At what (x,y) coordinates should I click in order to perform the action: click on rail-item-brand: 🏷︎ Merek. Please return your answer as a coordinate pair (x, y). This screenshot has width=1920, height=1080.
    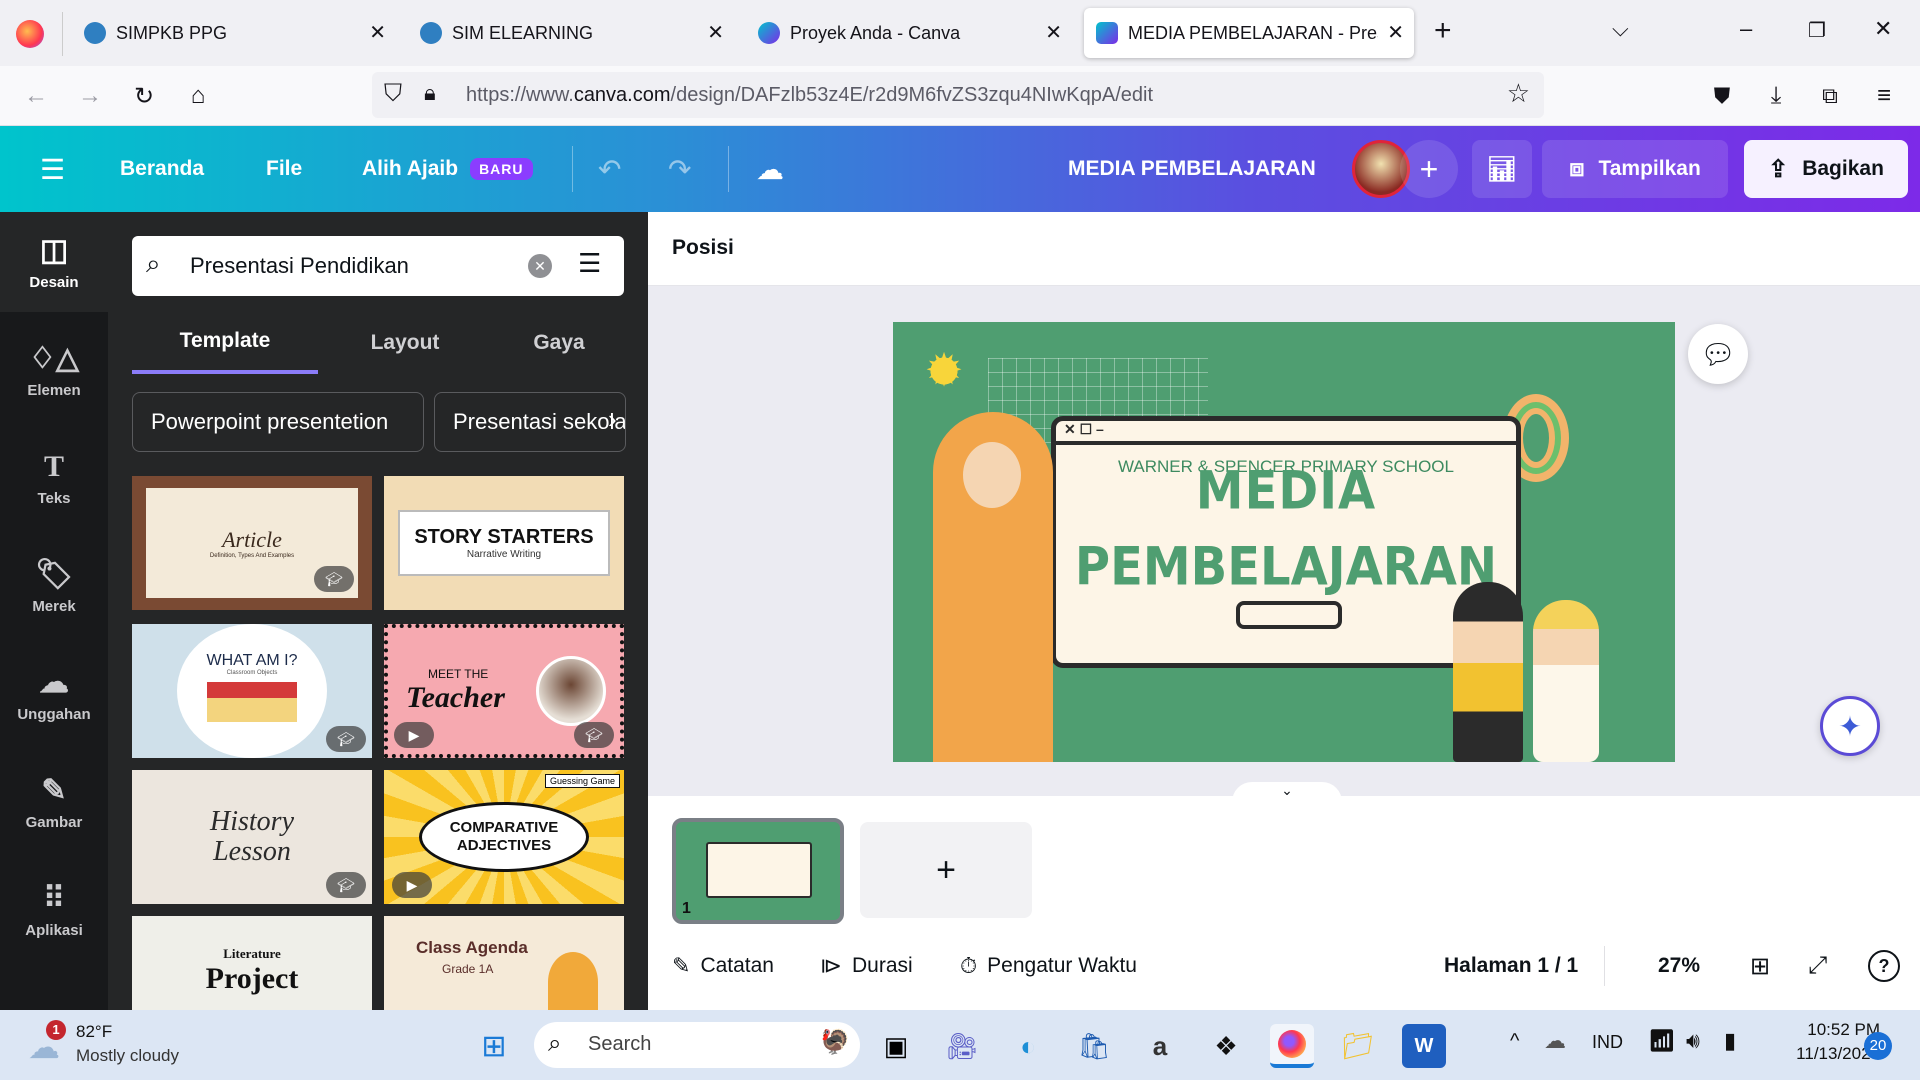
    Looking at the image, I should click on (54, 586).